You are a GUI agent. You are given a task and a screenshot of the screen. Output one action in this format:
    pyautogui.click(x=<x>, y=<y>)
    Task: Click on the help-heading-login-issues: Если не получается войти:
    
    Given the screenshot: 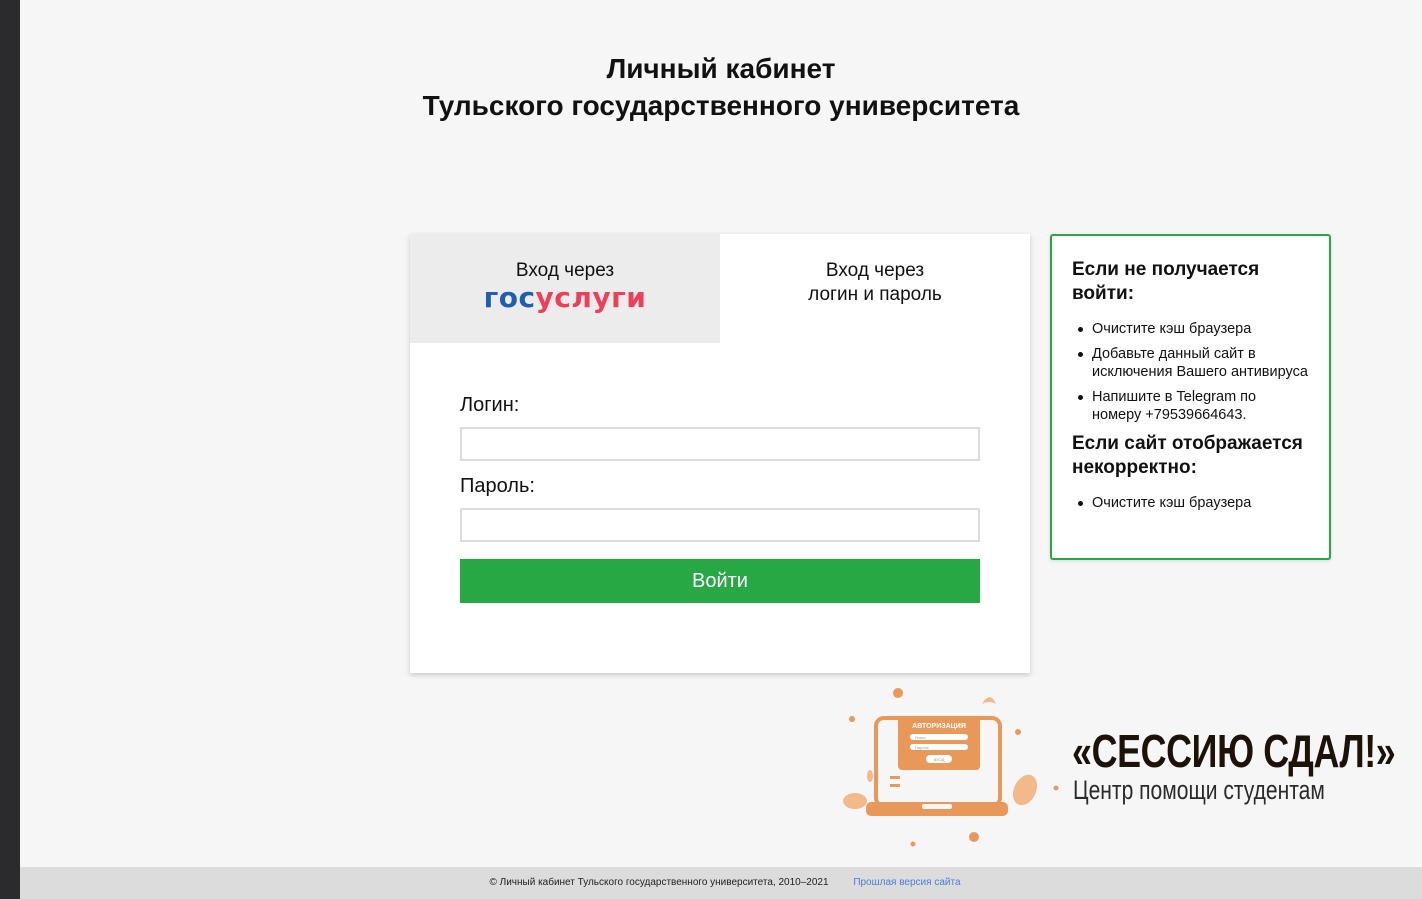 What is the action you would take?
    pyautogui.click(x=1166, y=281)
    